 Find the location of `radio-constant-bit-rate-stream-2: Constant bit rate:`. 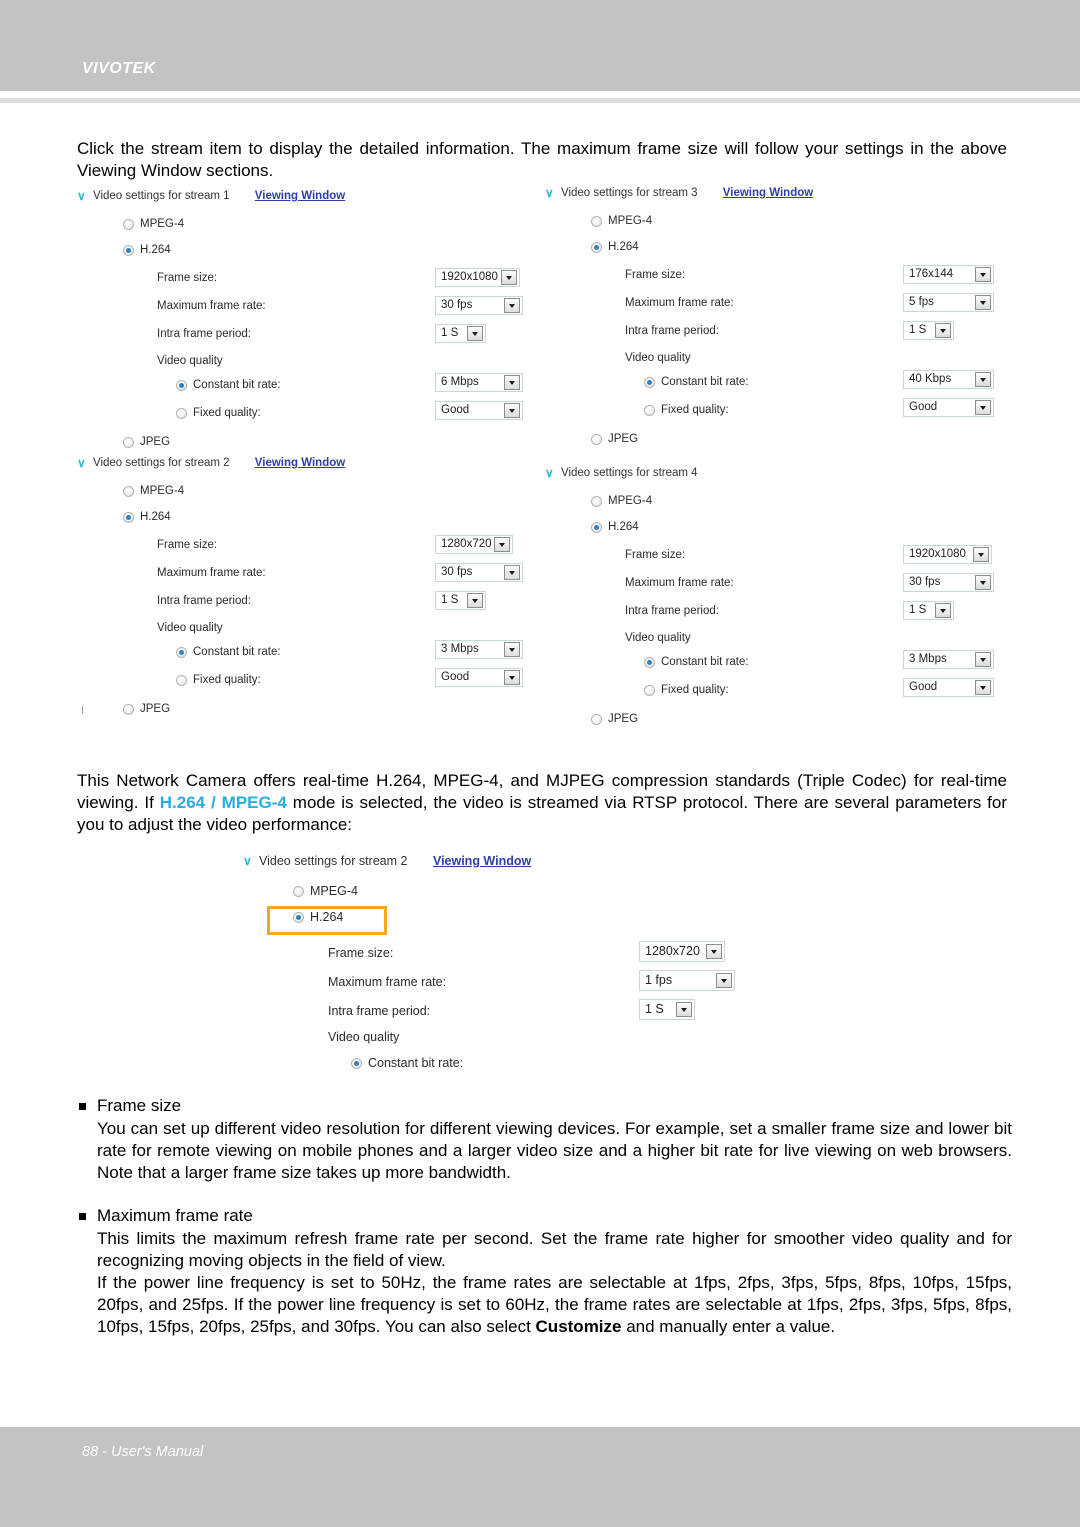

radio-constant-bit-rate-stream-2: Constant bit rate: is located at coordinates (228, 652).